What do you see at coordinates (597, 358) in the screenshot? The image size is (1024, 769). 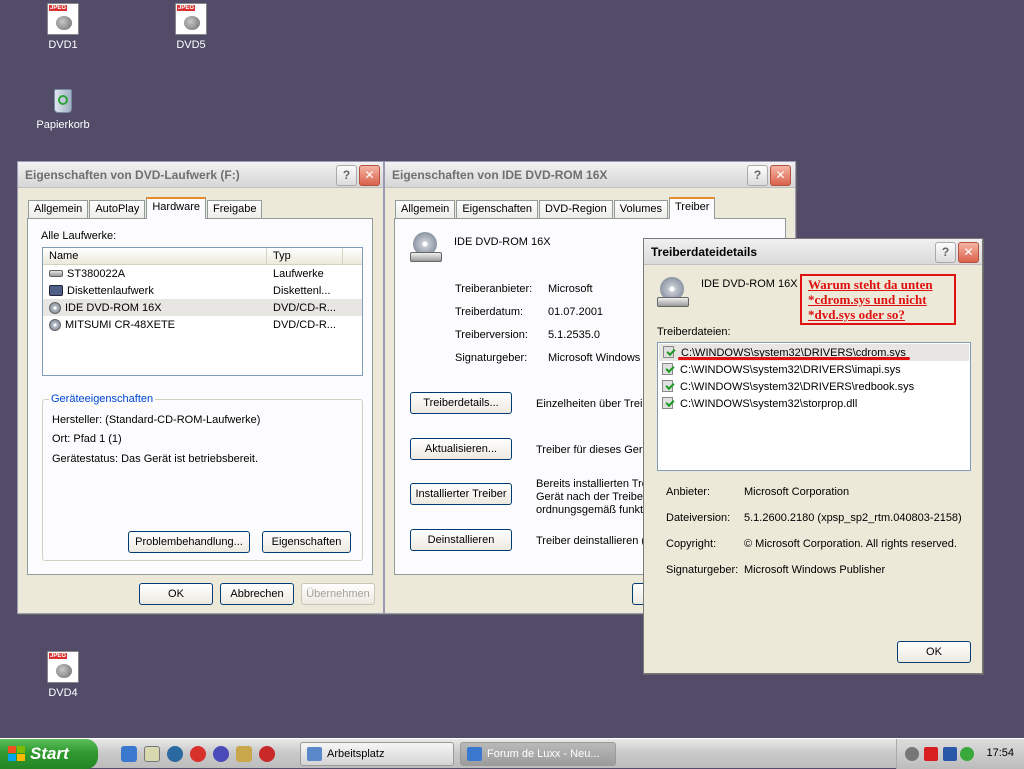 I see `signer-value: Microsoft Windows I` at bounding box center [597, 358].